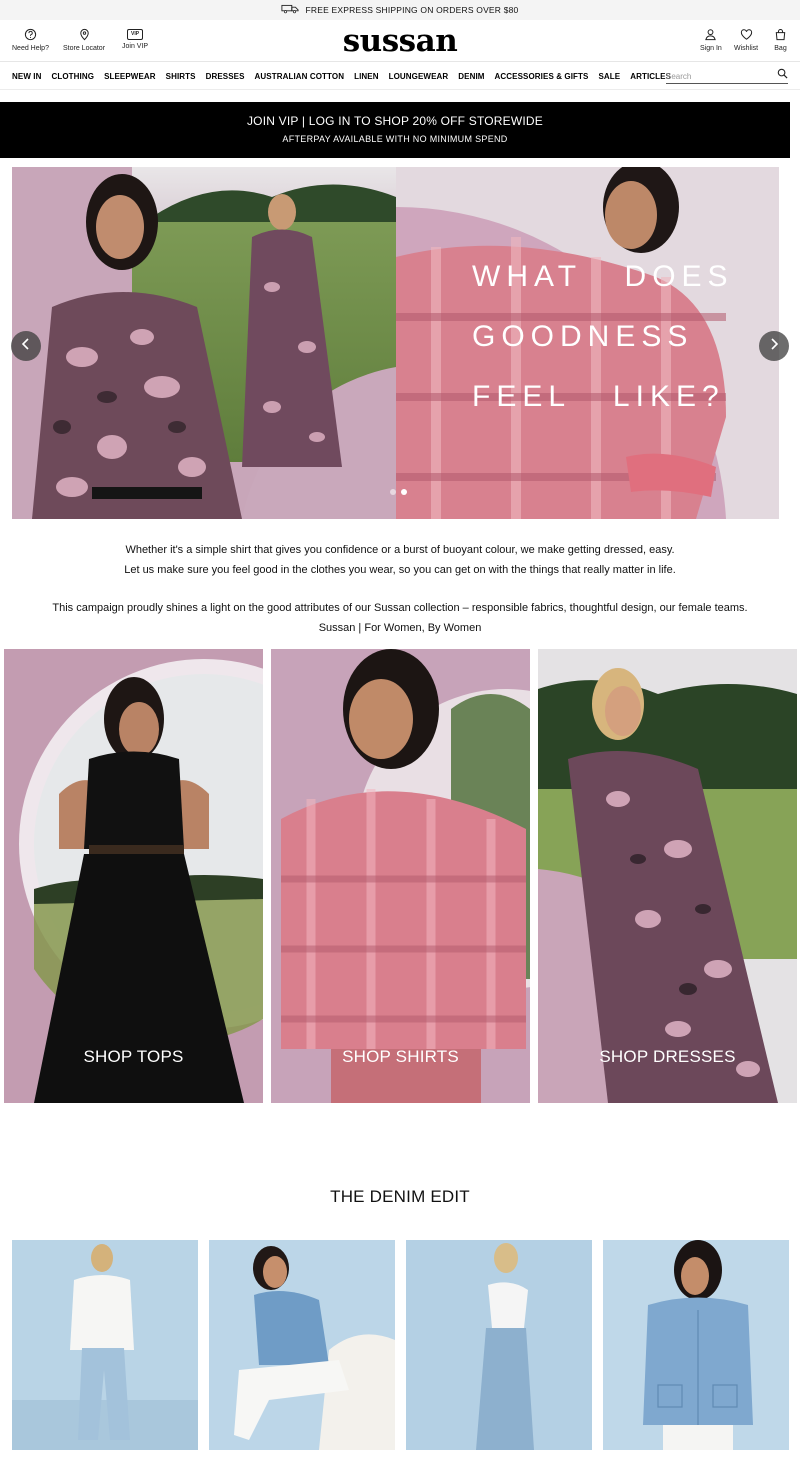 The image size is (800, 1475). I want to click on hero-headline-line-3: FEEL LIKE?, so click(598, 396).